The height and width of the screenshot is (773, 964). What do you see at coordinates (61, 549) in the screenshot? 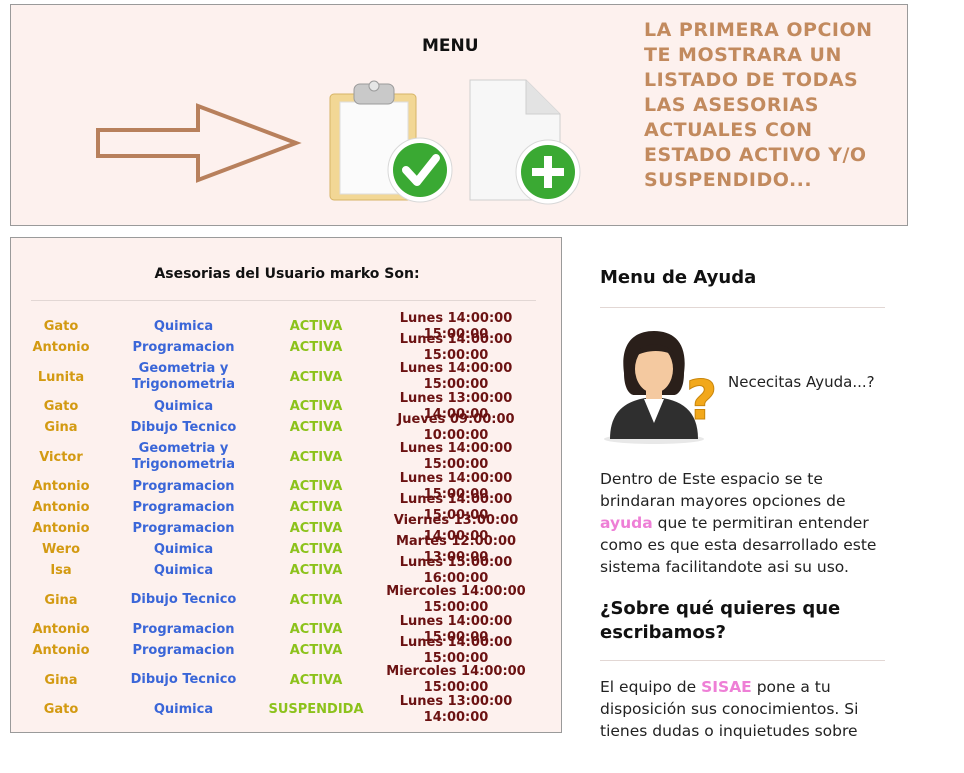
I see `asesor-name: Wero` at bounding box center [61, 549].